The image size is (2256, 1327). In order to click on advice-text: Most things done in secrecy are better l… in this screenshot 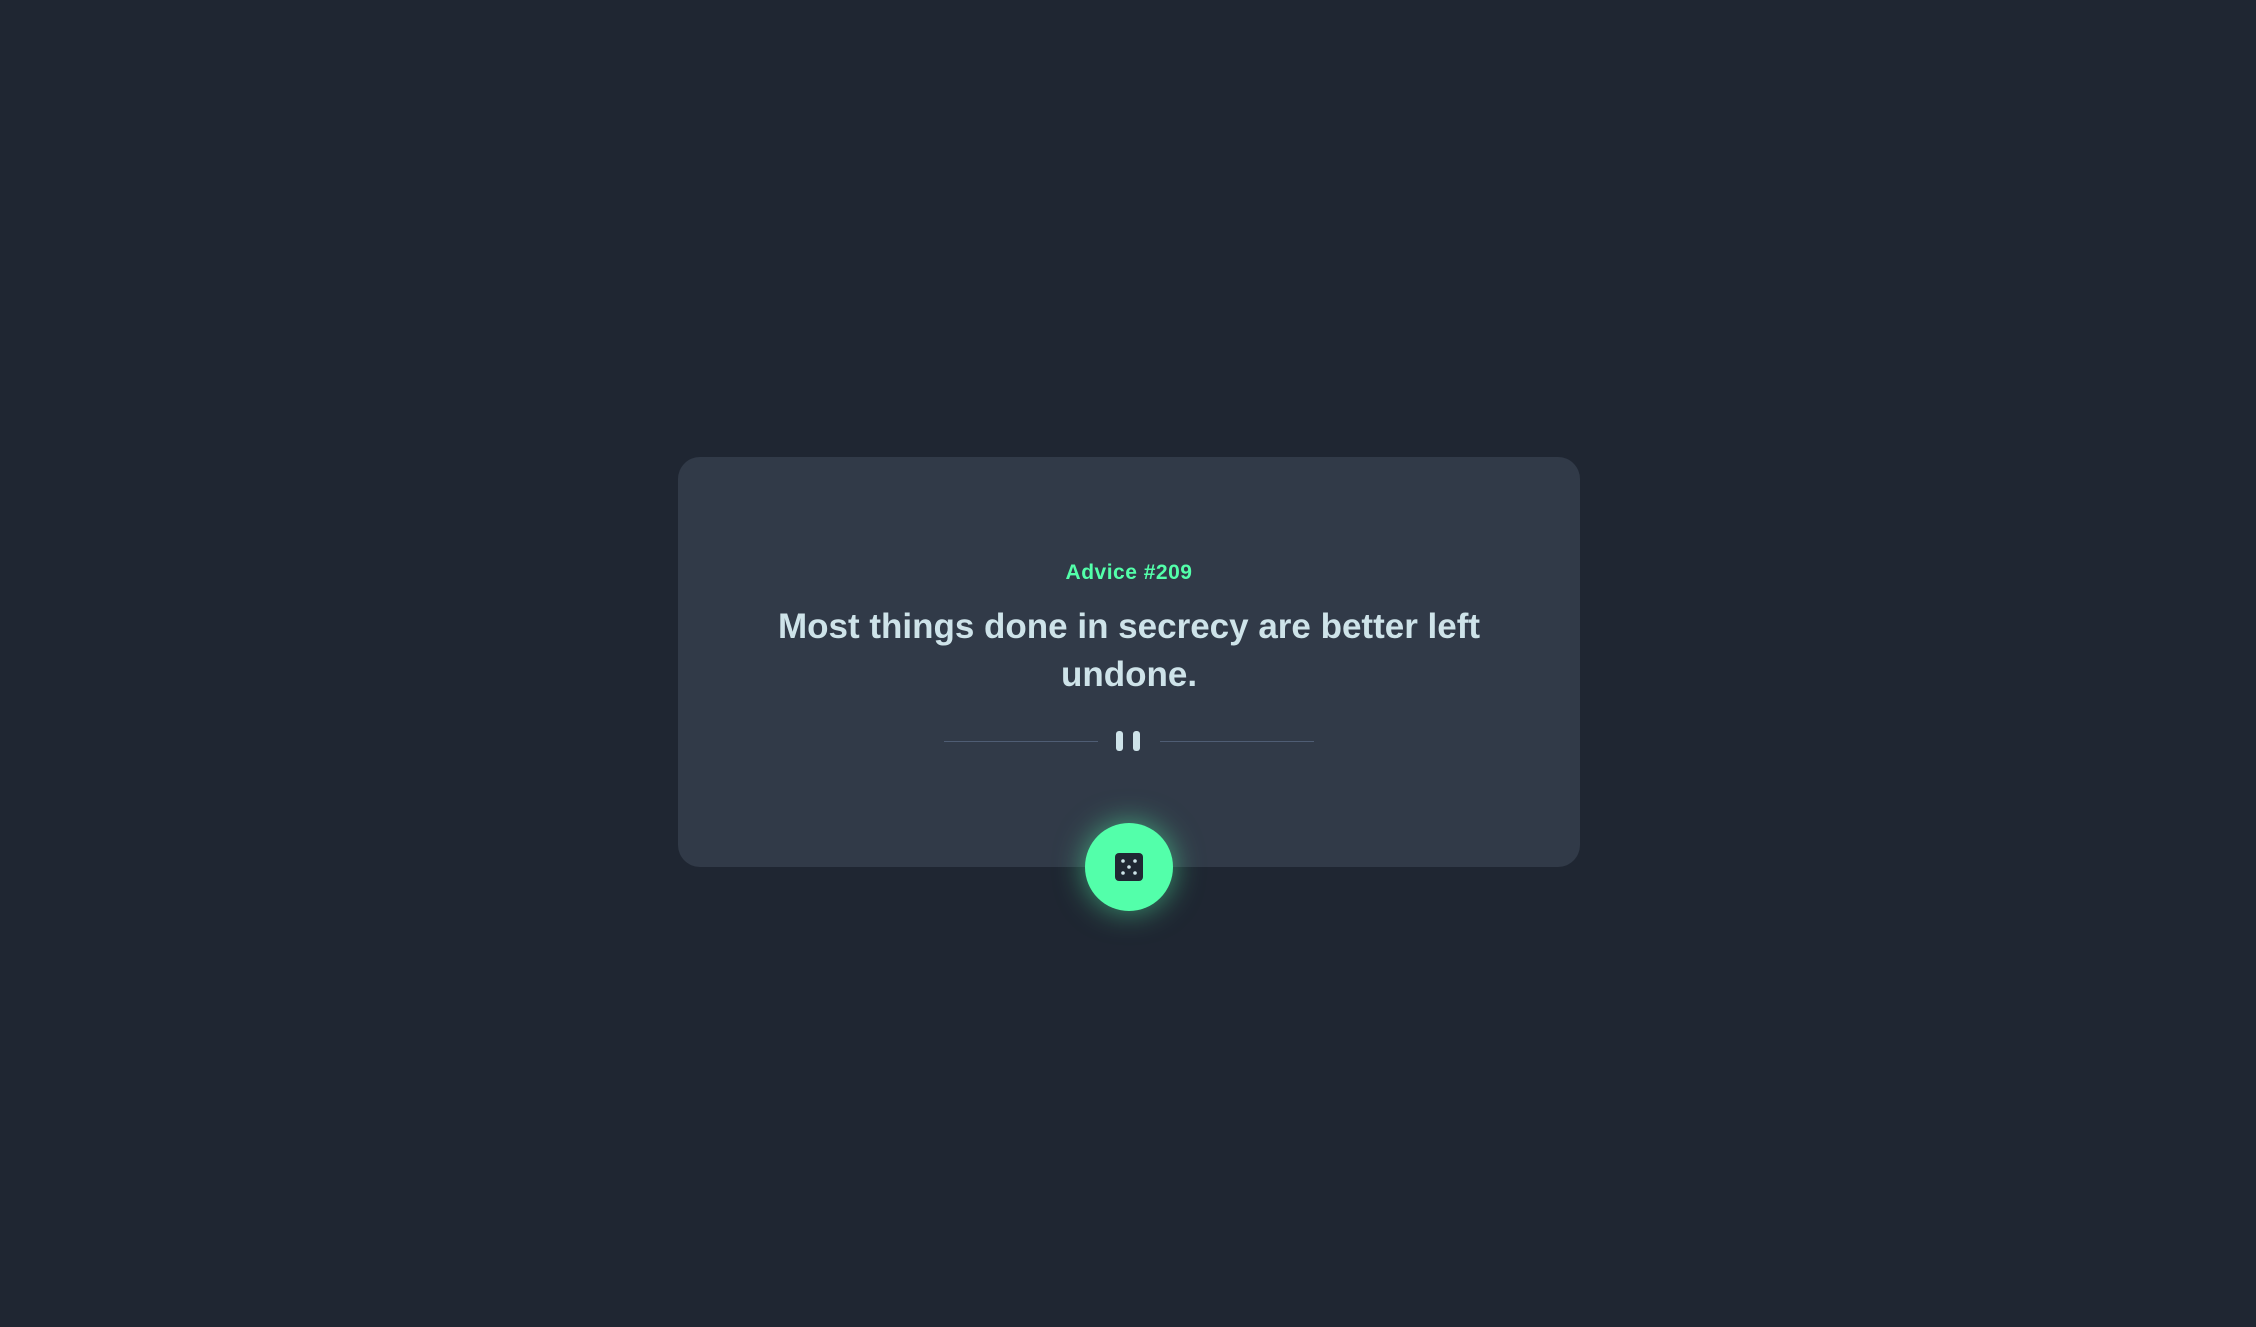, I will do `click(1129, 650)`.